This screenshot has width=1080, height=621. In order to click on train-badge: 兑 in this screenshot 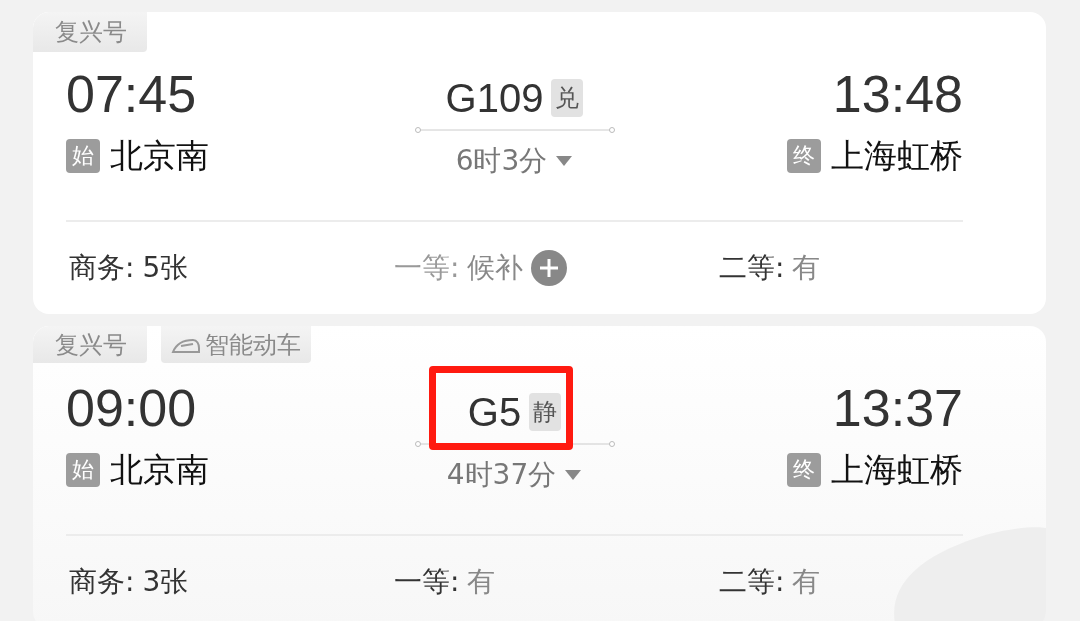, I will do `click(567, 98)`.